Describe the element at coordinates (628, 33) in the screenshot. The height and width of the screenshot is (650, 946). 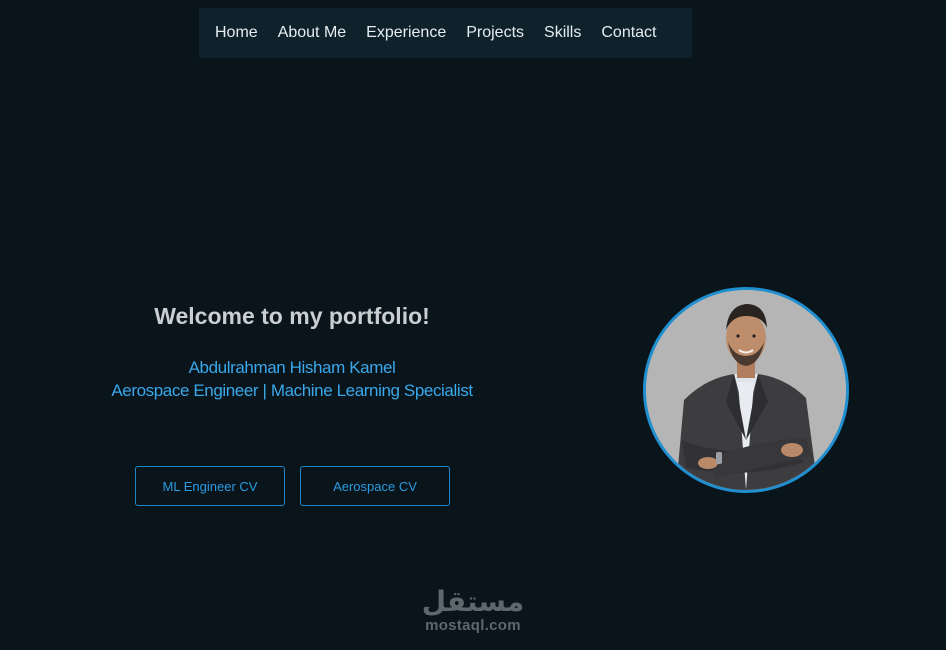
I see `nav-item-contact: Contact` at that location.